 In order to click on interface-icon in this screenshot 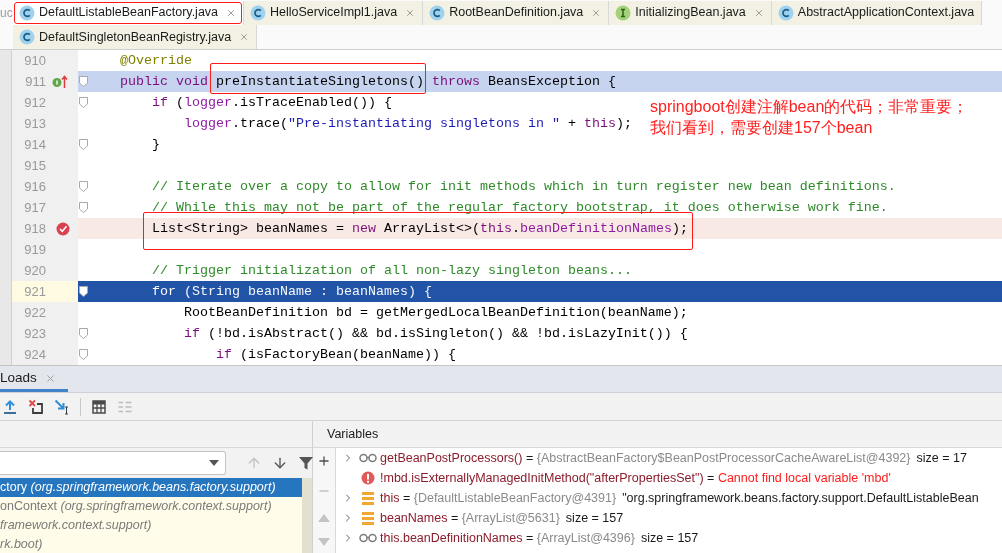, I will do `click(623, 12)`.